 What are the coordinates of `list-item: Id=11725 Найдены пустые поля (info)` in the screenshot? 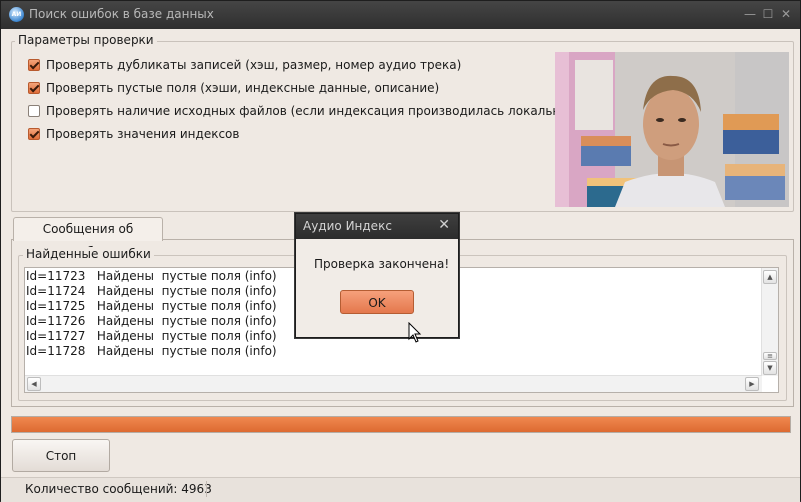 It's located at (151, 306).